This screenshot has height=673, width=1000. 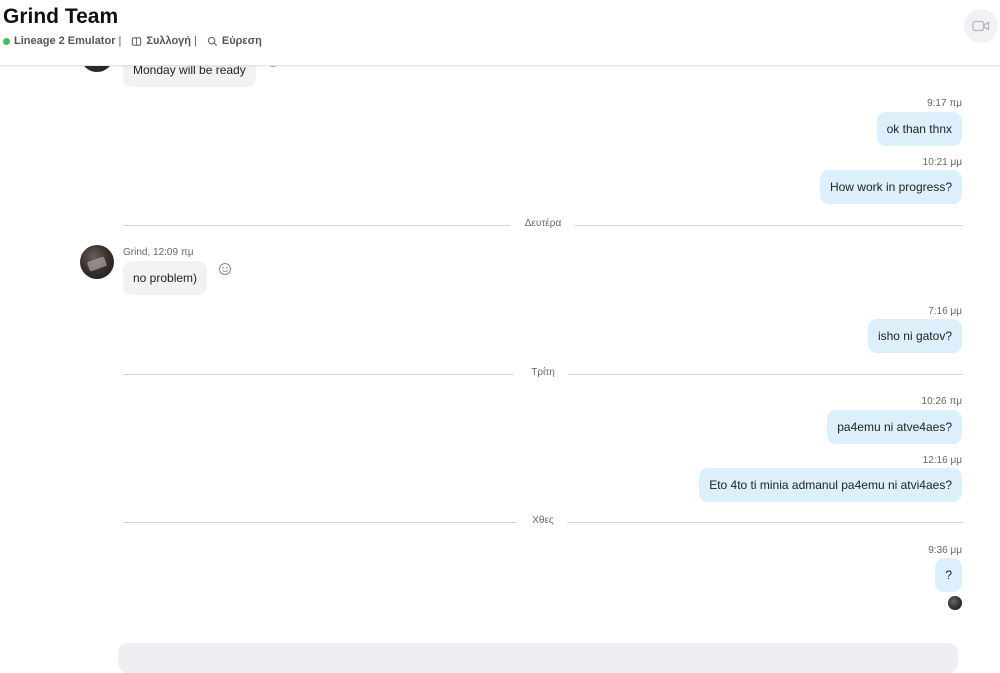 I want to click on online-status-dot, so click(x=6, y=41).